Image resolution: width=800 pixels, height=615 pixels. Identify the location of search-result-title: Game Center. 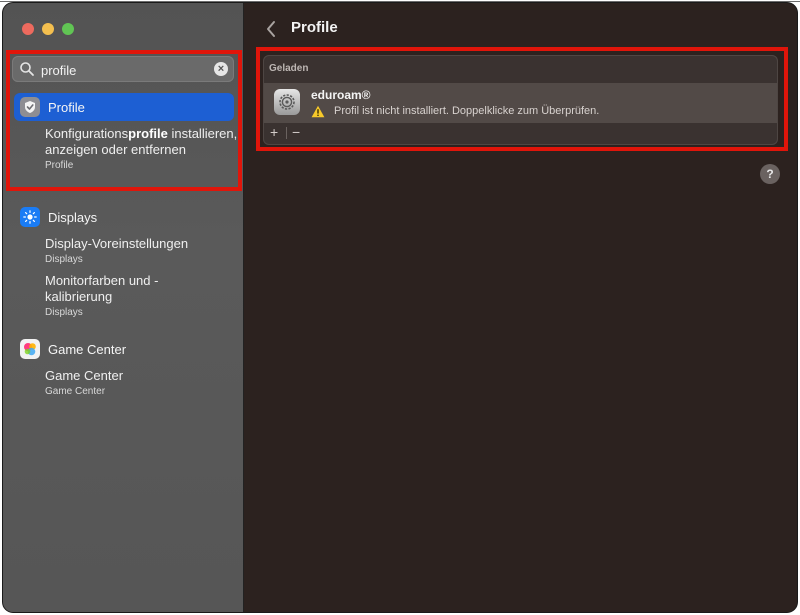
(84, 375).